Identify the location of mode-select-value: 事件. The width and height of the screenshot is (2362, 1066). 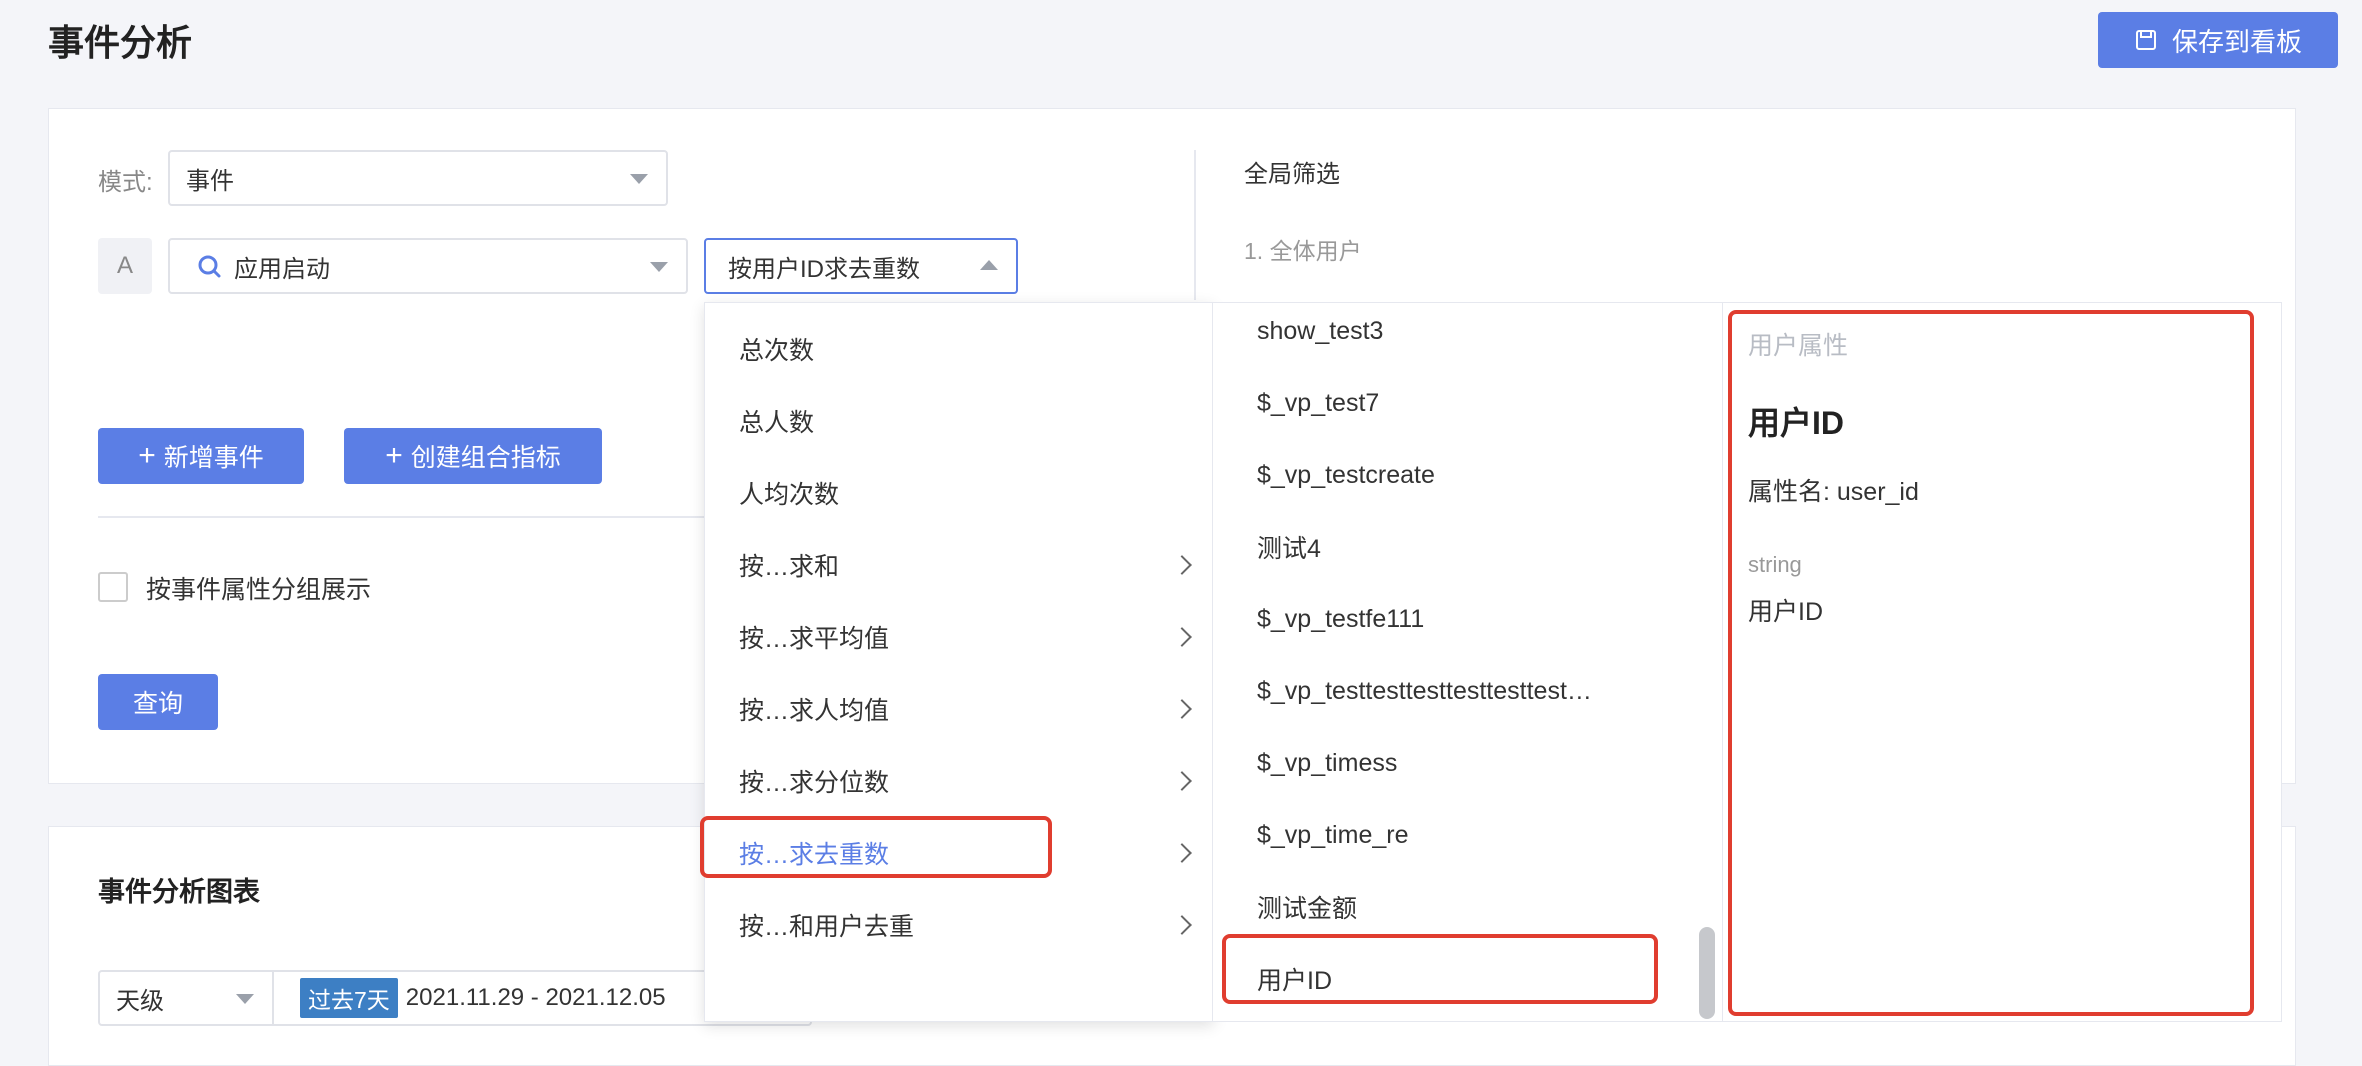
(210, 181).